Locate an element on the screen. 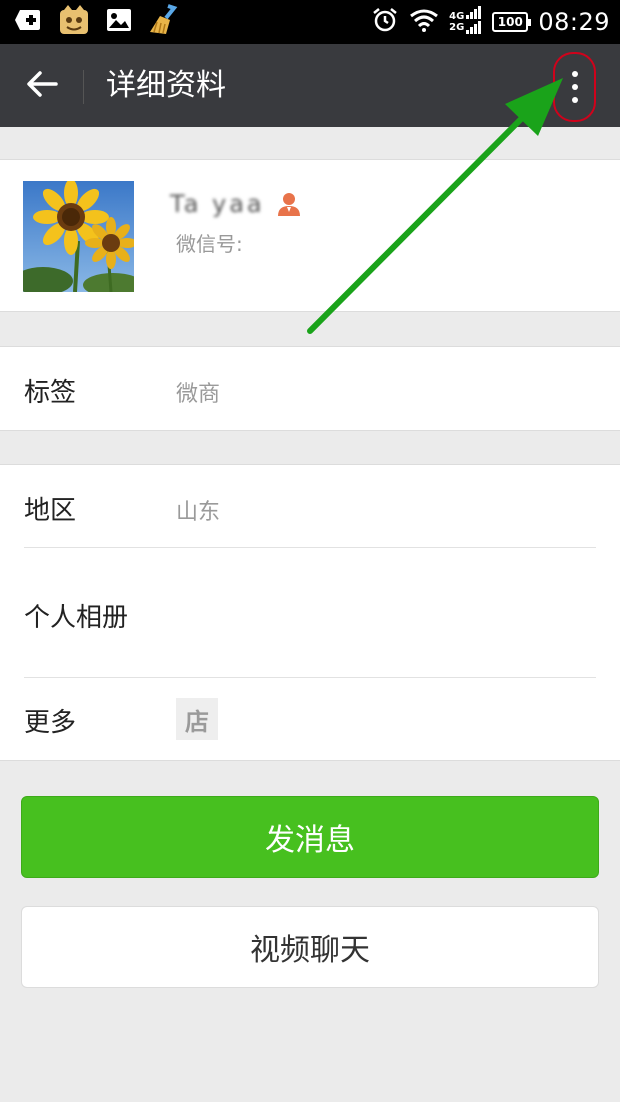 This screenshot has width=620, height=1102. more-label: 更多 is located at coordinates (50, 723).